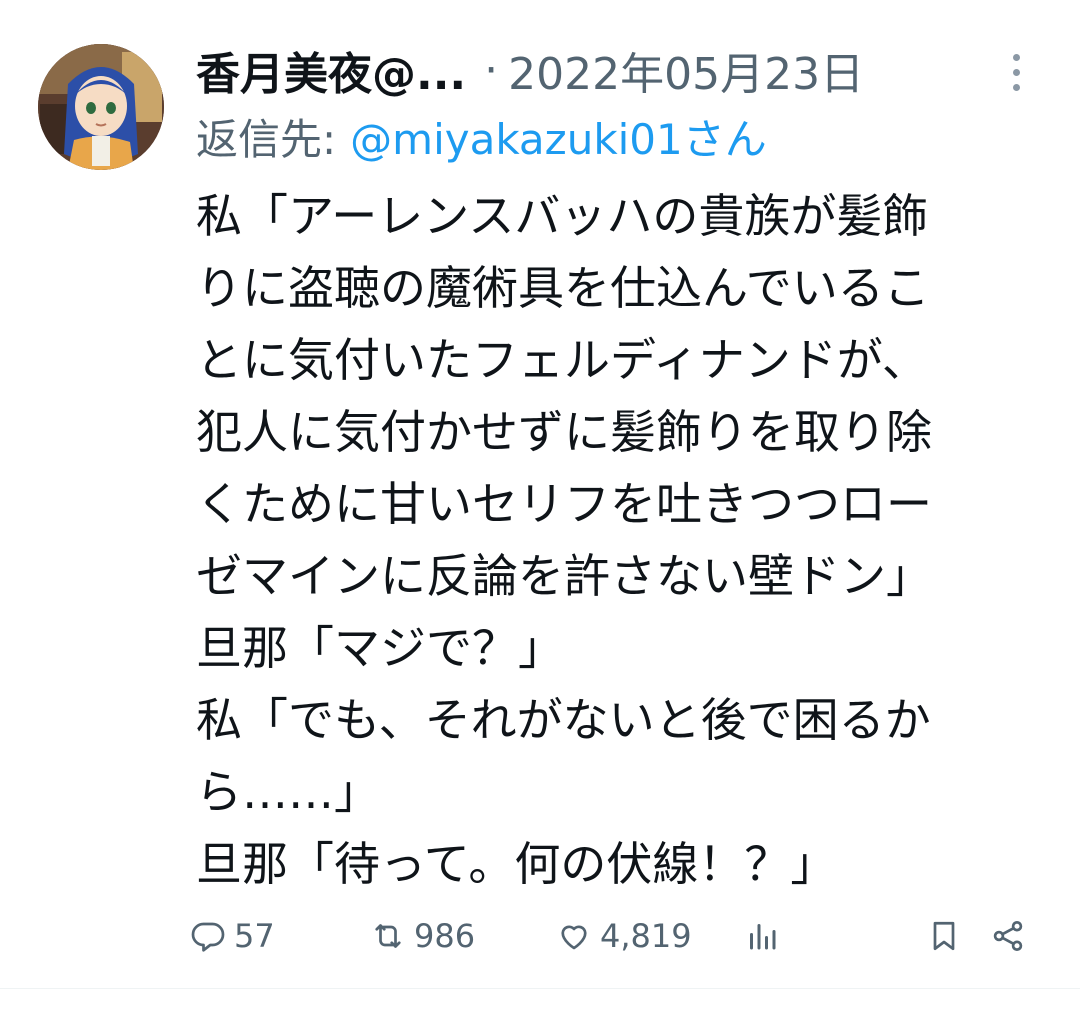  I want to click on tweet-text-line: ら……」, so click(288, 792).